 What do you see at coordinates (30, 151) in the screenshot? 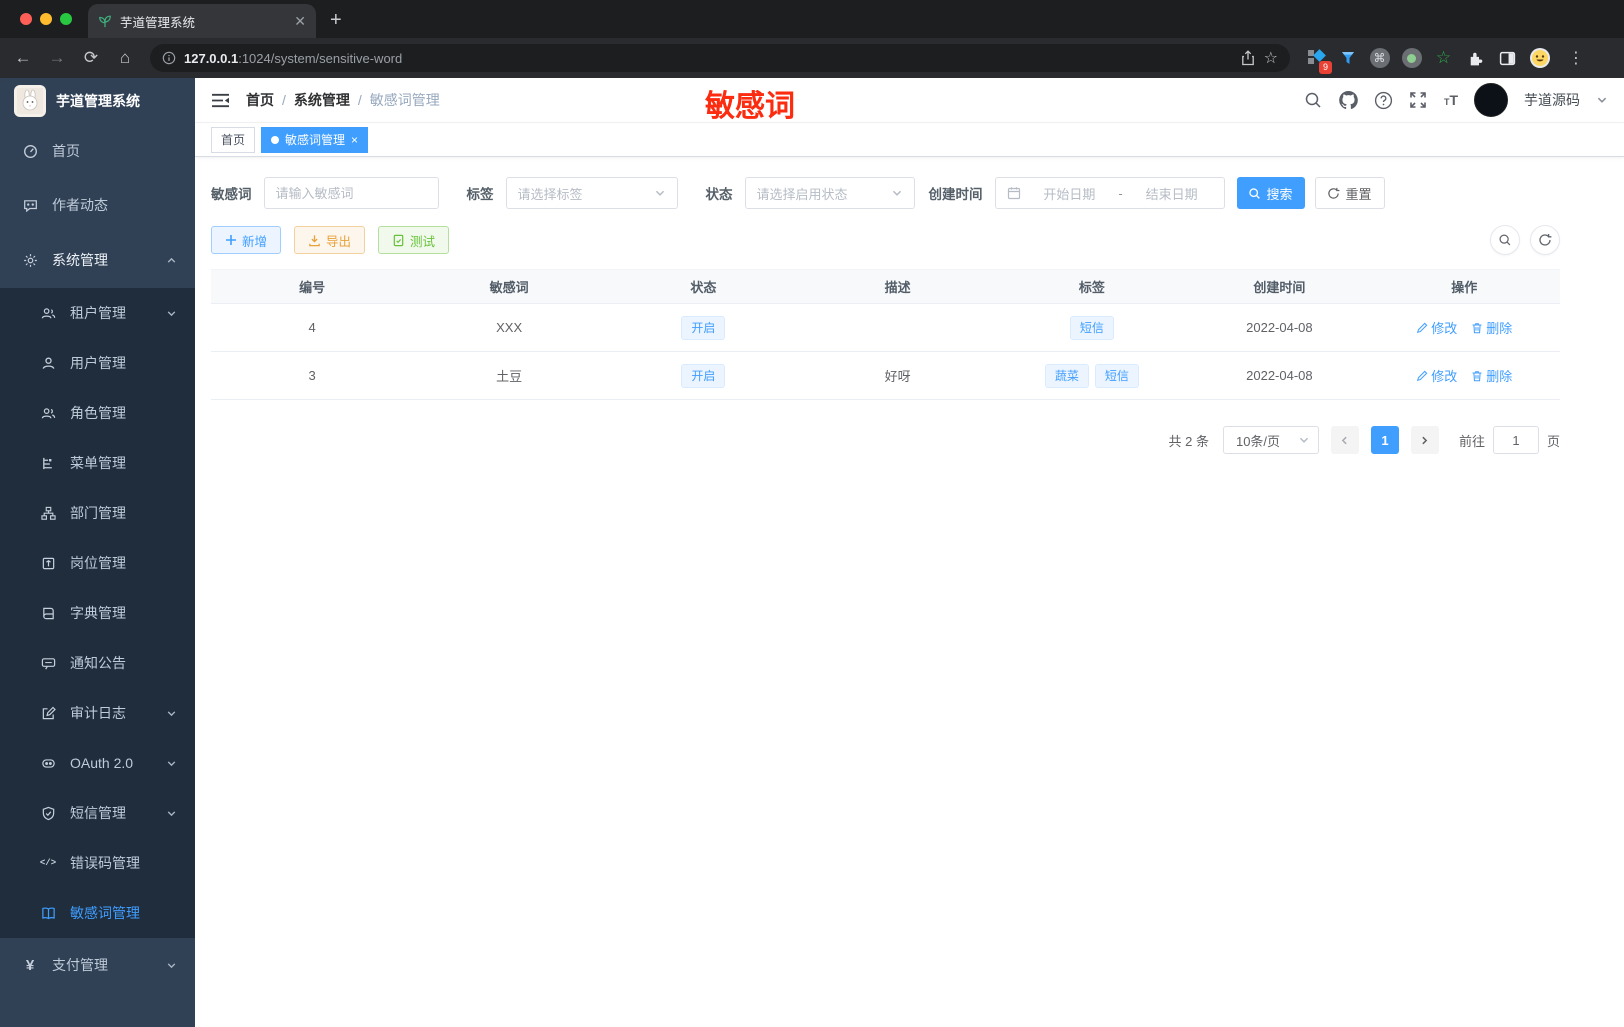
I see `dashboard-icon` at bounding box center [30, 151].